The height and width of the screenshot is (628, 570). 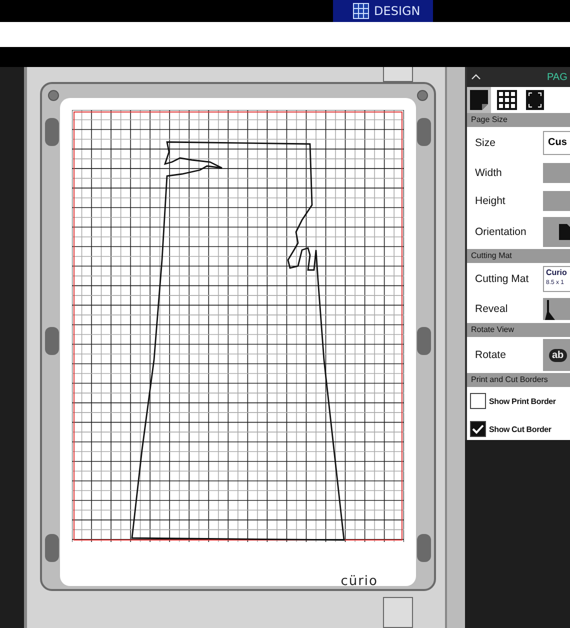 What do you see at coordinates (556, 355) in the screenshot?
I see `rotate-button: ab` at bounding box center [556, 355].